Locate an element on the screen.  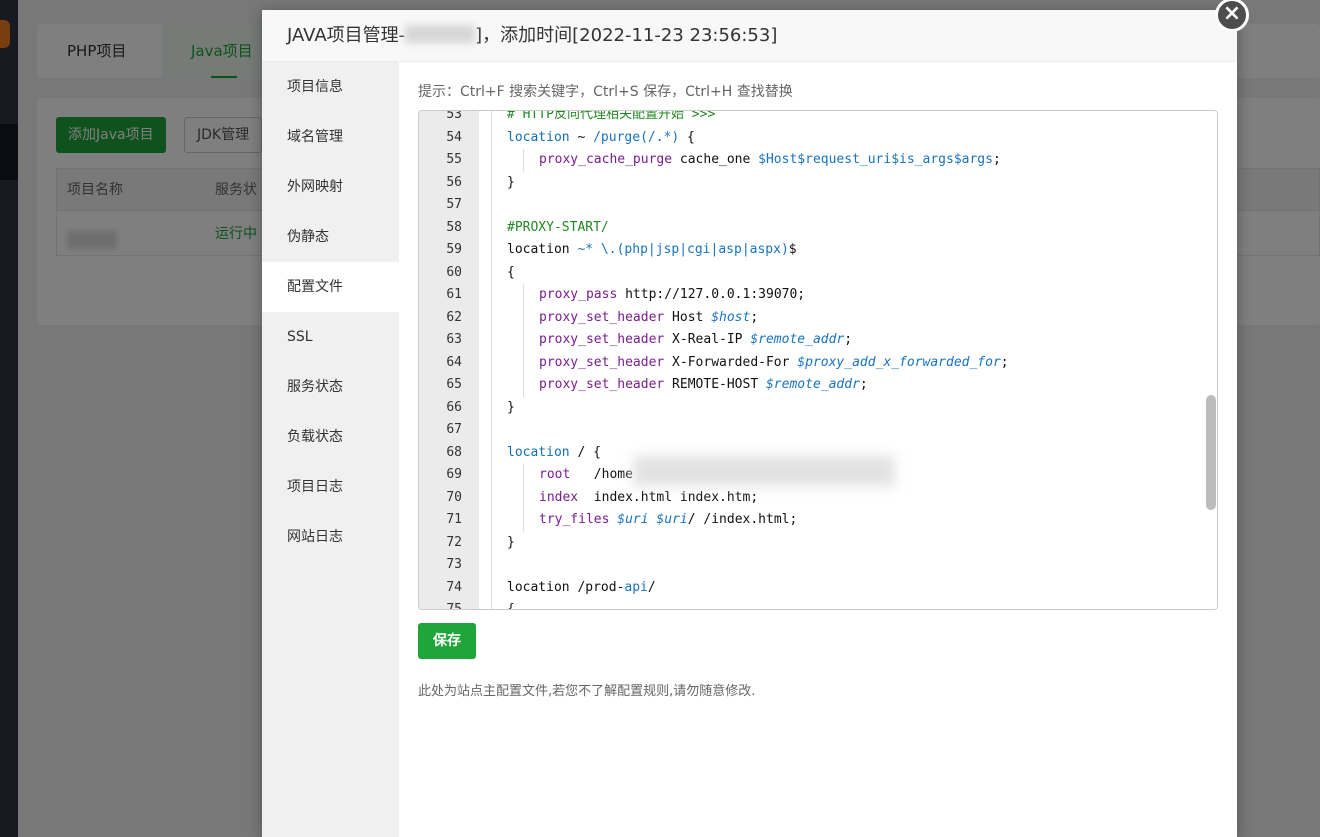
line-number: 72 is located at coordinates (454, 542).